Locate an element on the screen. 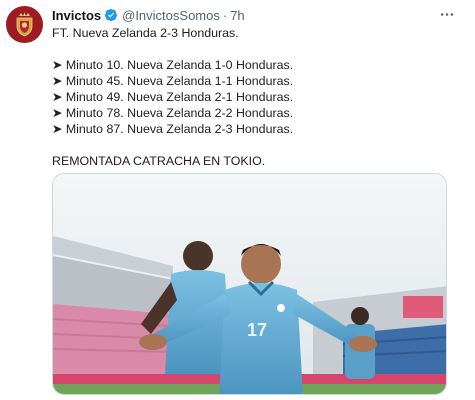 The image size is (475, 400). user-handle: @InvictosSomos is located at coordinates (171, 15).